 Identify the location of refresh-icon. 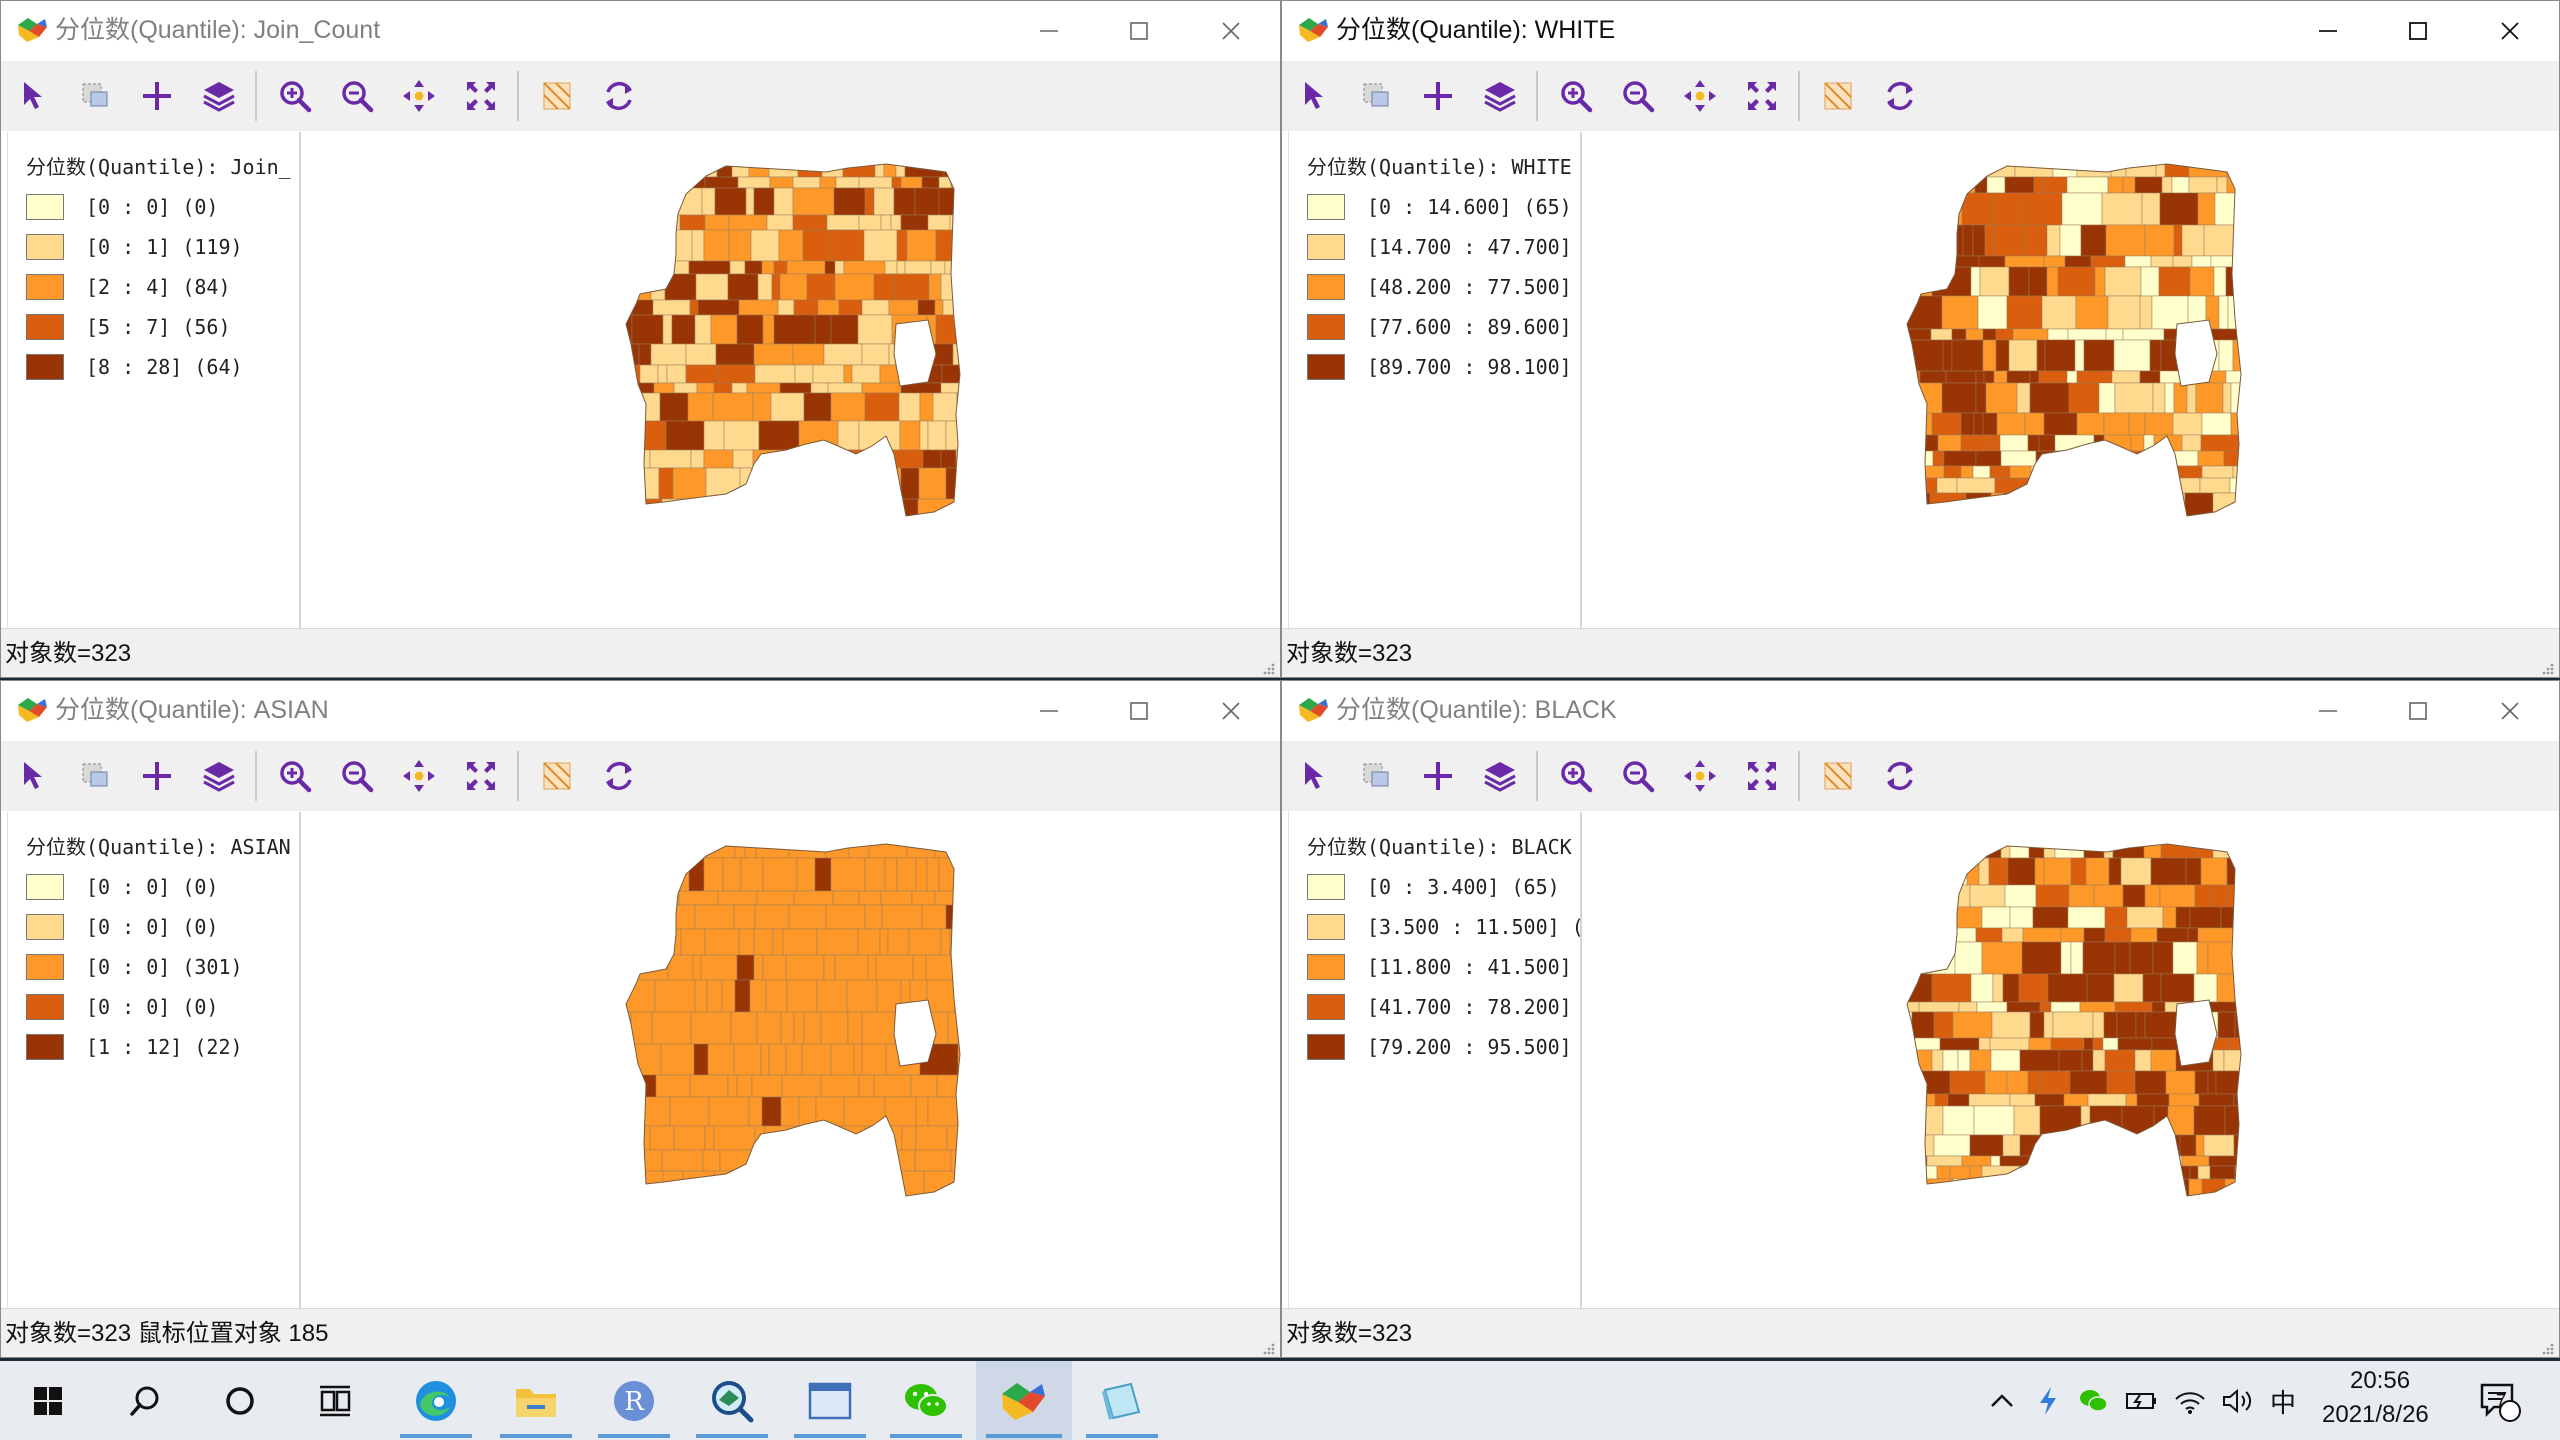
(619, 96).